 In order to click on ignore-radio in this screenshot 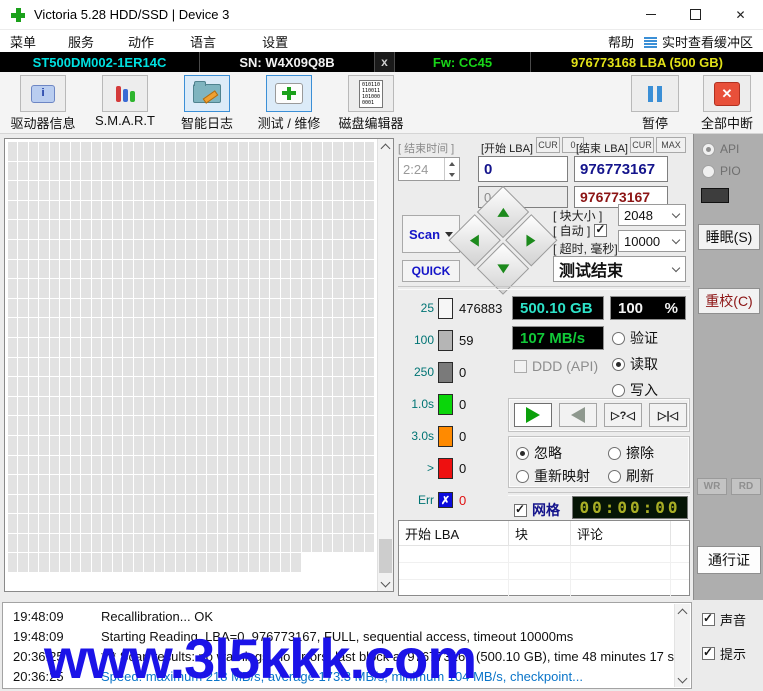, I will do `click(522, 453)`.